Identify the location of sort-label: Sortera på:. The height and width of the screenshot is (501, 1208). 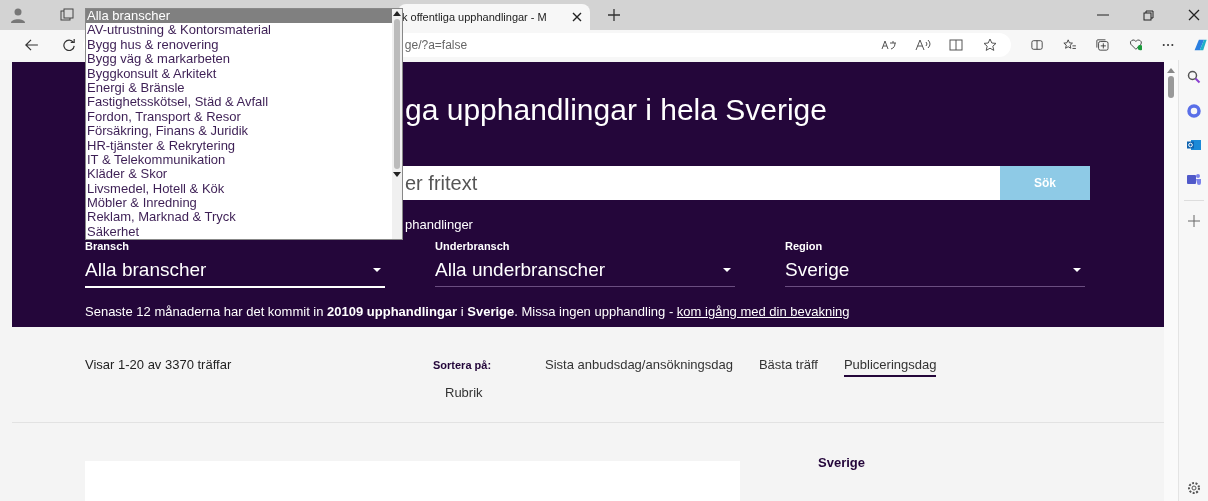
(462, 365).